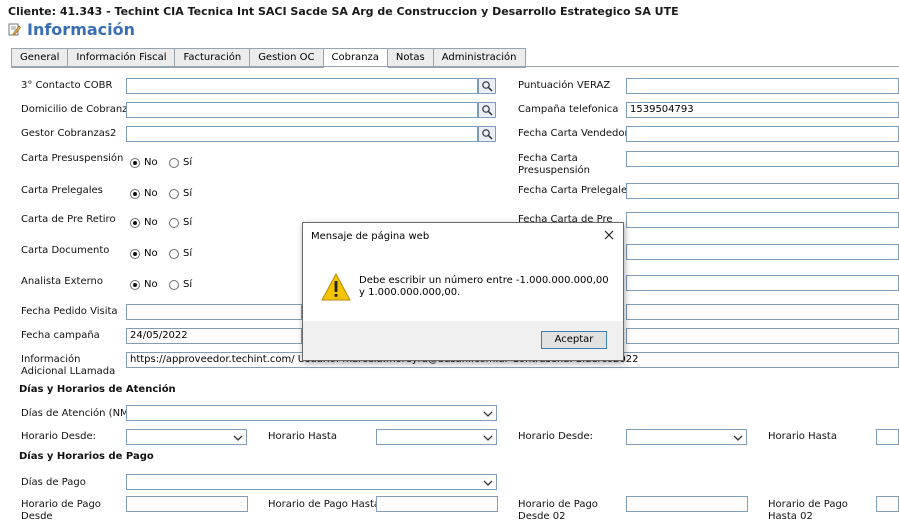  What do you see at coordinates (62, 281) in the screenshot?
I see `analista-label: Analista Externo` at bounding box center [62, 281].